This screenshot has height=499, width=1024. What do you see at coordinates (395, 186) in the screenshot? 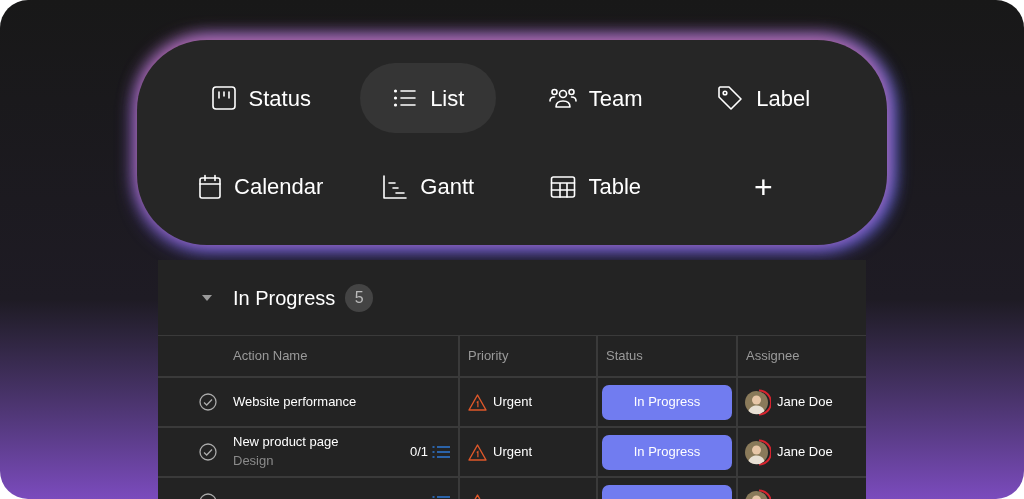
I see `gantt-chart-icon` at bounding box center [395, 186].